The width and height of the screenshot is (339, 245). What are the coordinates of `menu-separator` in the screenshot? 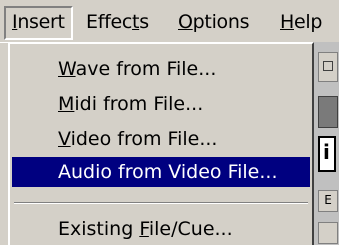 It's located at (161, 203).